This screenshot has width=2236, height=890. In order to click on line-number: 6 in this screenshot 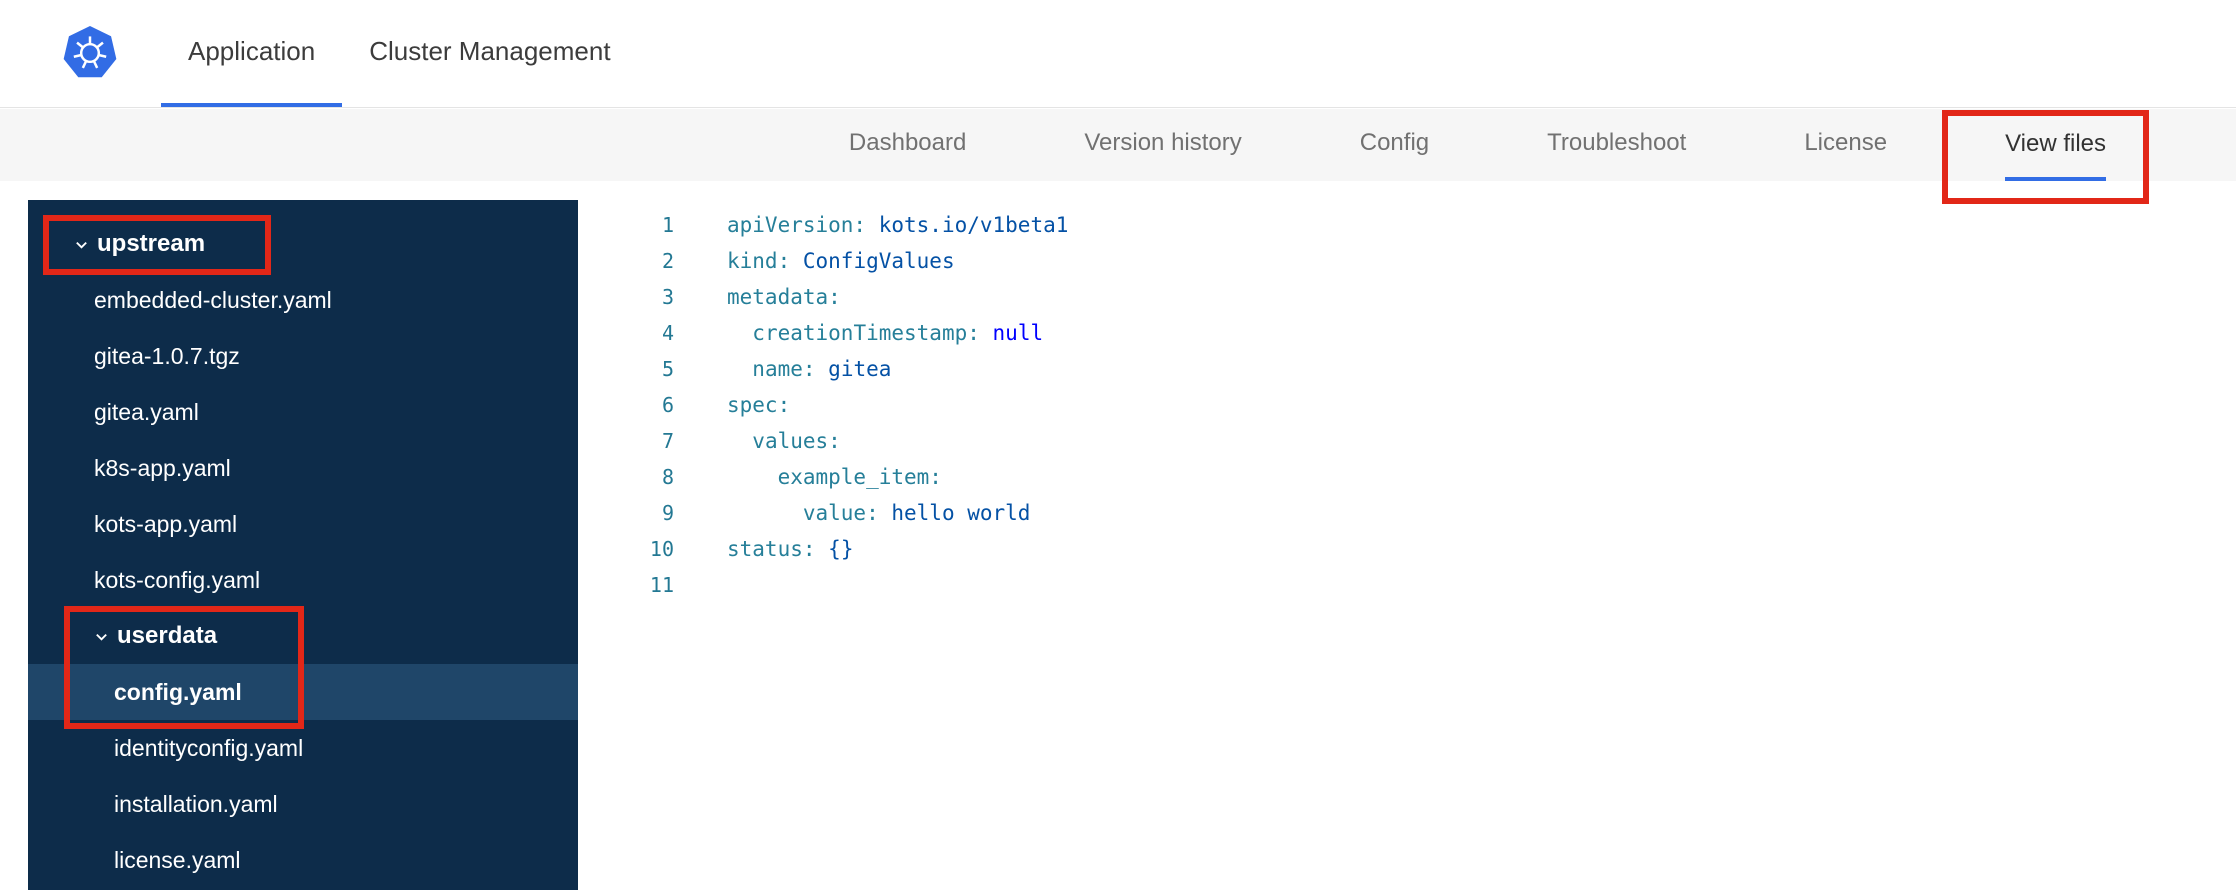, I will do `click(667, 405)`.